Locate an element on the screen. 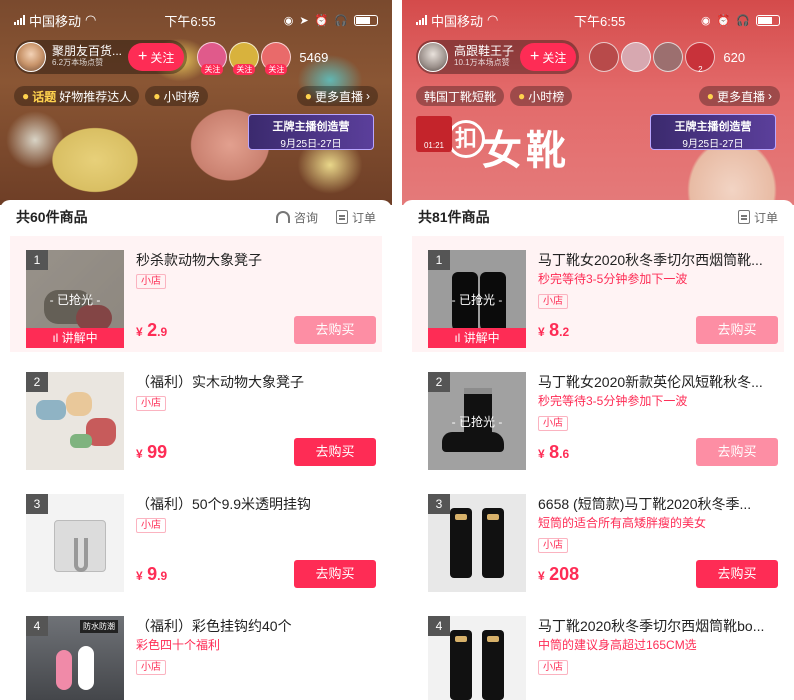 The image size is (794, 700). rank-badge: 4 is located at coordinates (37, 626).